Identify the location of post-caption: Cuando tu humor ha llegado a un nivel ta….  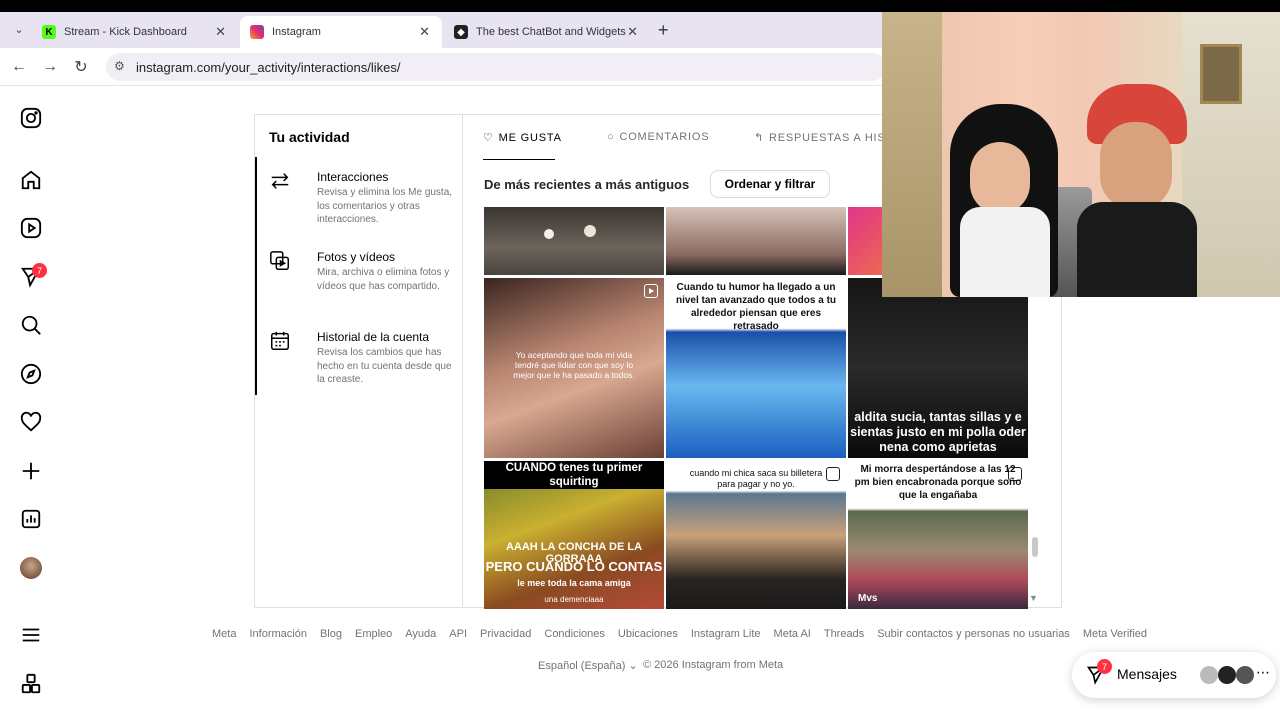
(756, 307).